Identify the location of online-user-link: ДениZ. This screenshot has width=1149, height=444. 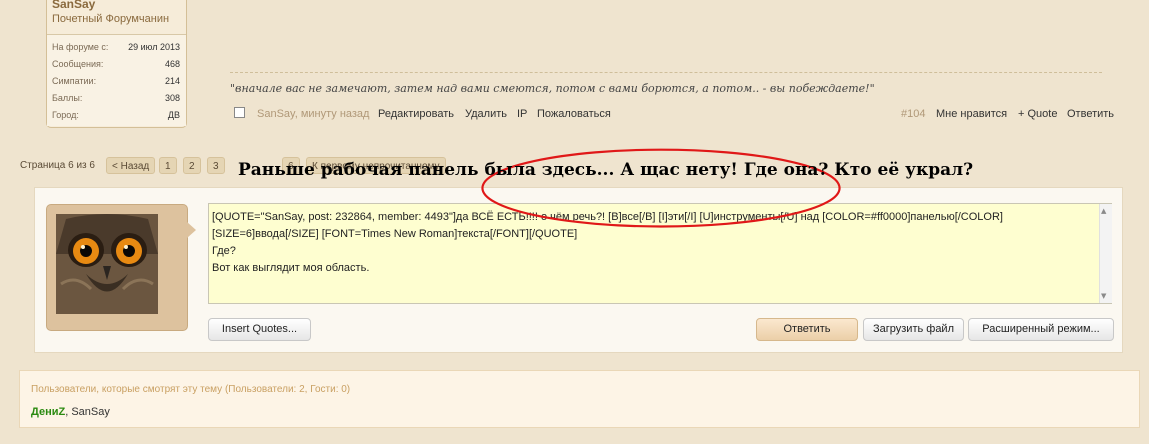
(48, 412).